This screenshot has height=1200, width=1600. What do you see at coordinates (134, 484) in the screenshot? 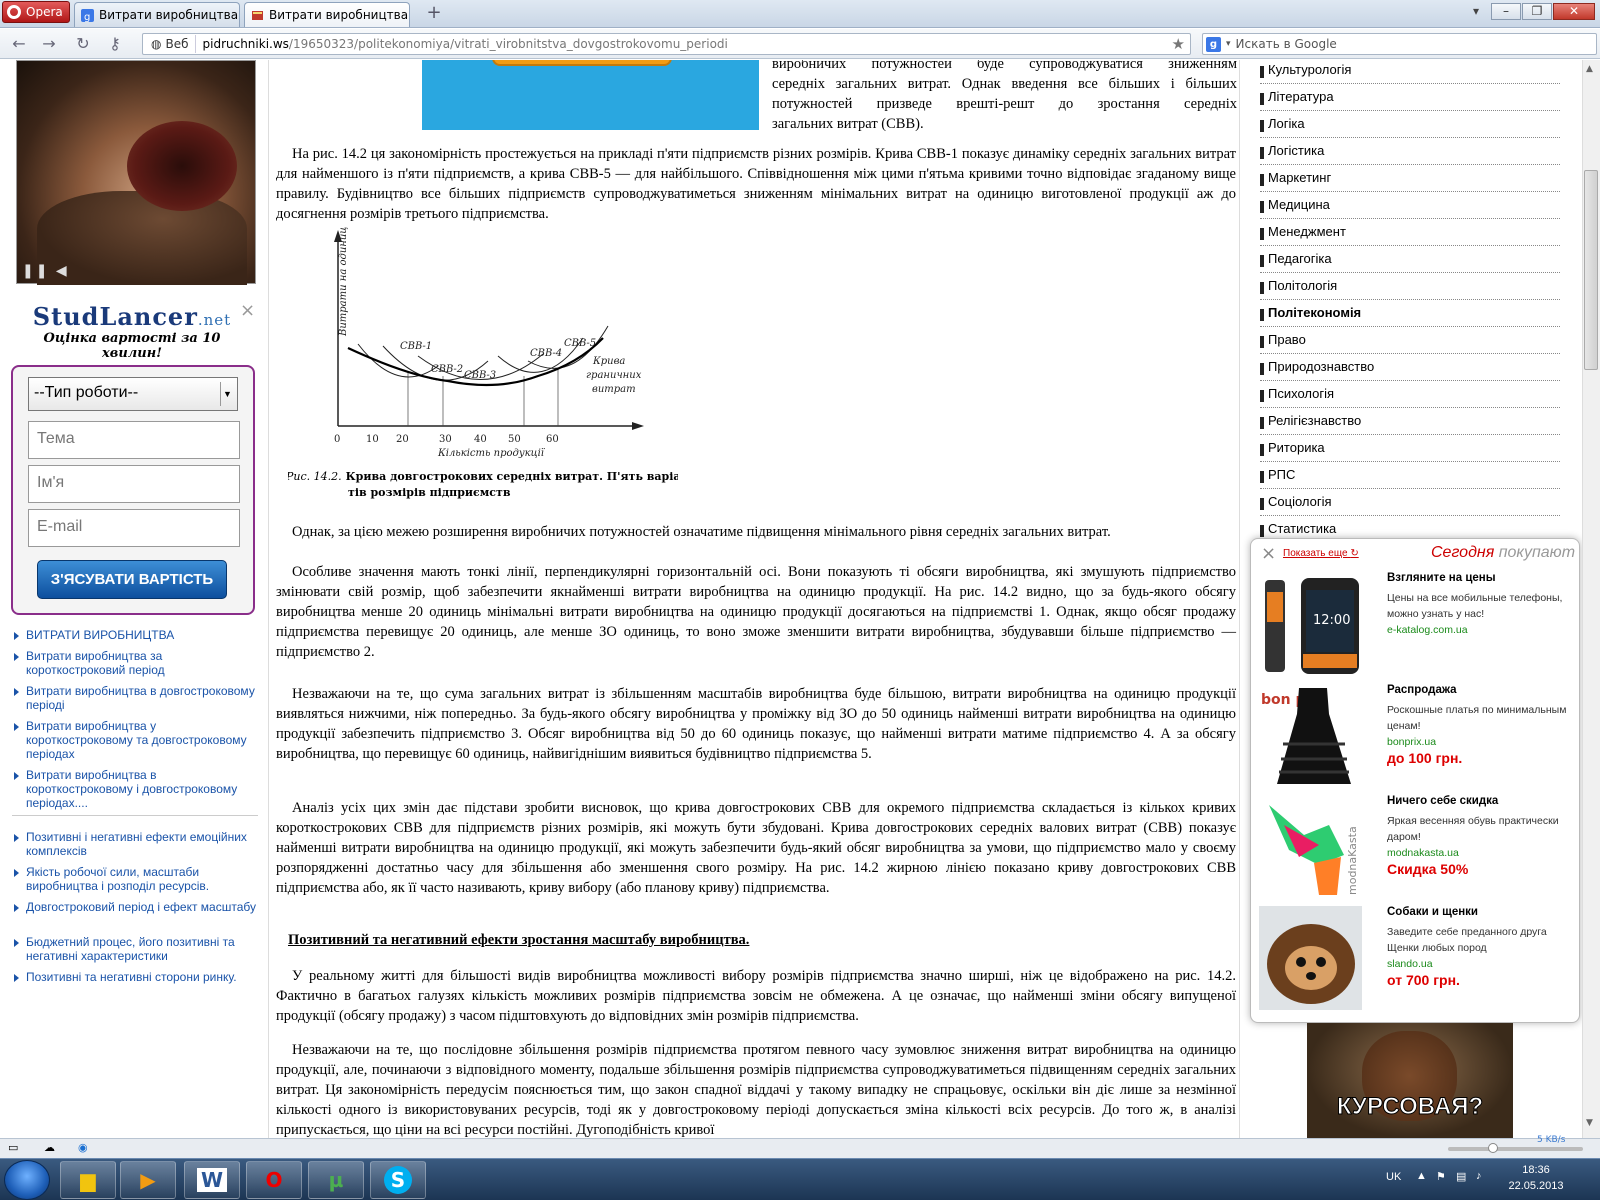
I see `name-field: Ім'я` at bounding box center [134, 484].